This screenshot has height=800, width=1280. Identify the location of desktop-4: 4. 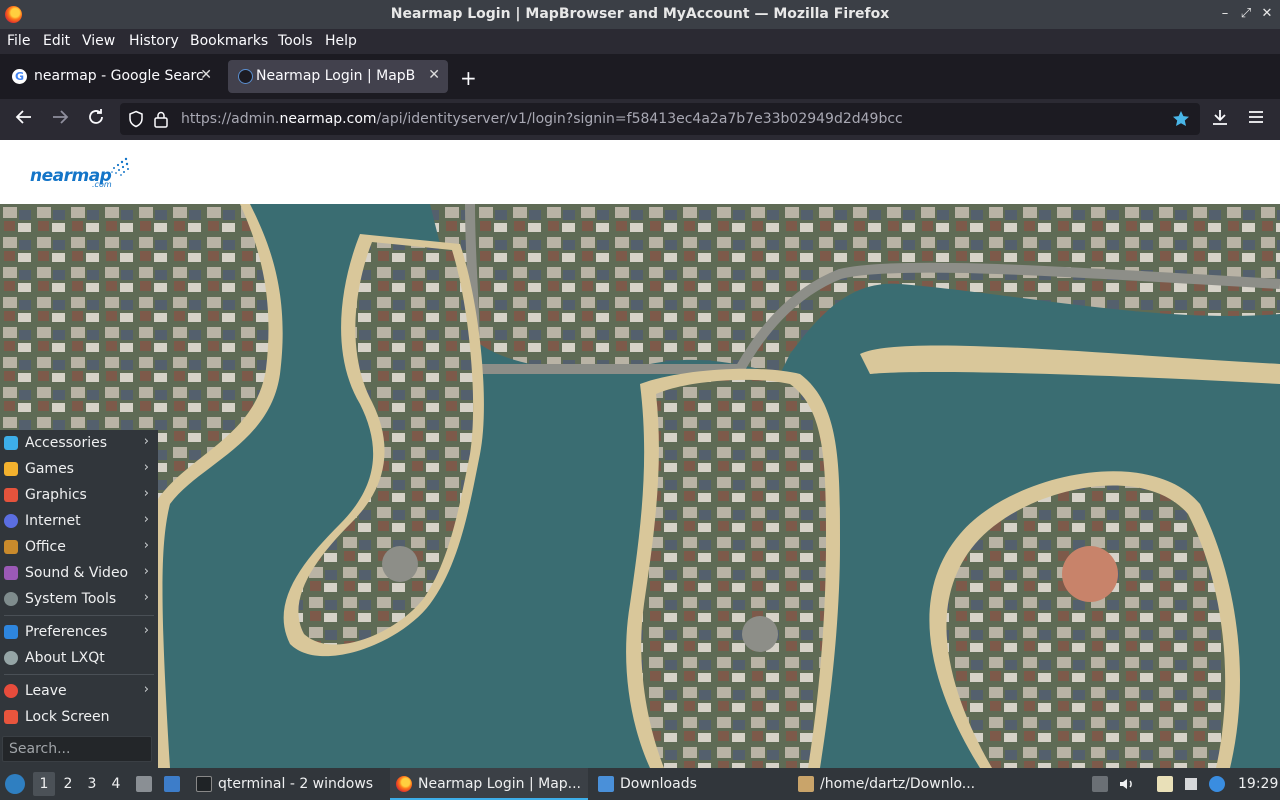
(116, 784).